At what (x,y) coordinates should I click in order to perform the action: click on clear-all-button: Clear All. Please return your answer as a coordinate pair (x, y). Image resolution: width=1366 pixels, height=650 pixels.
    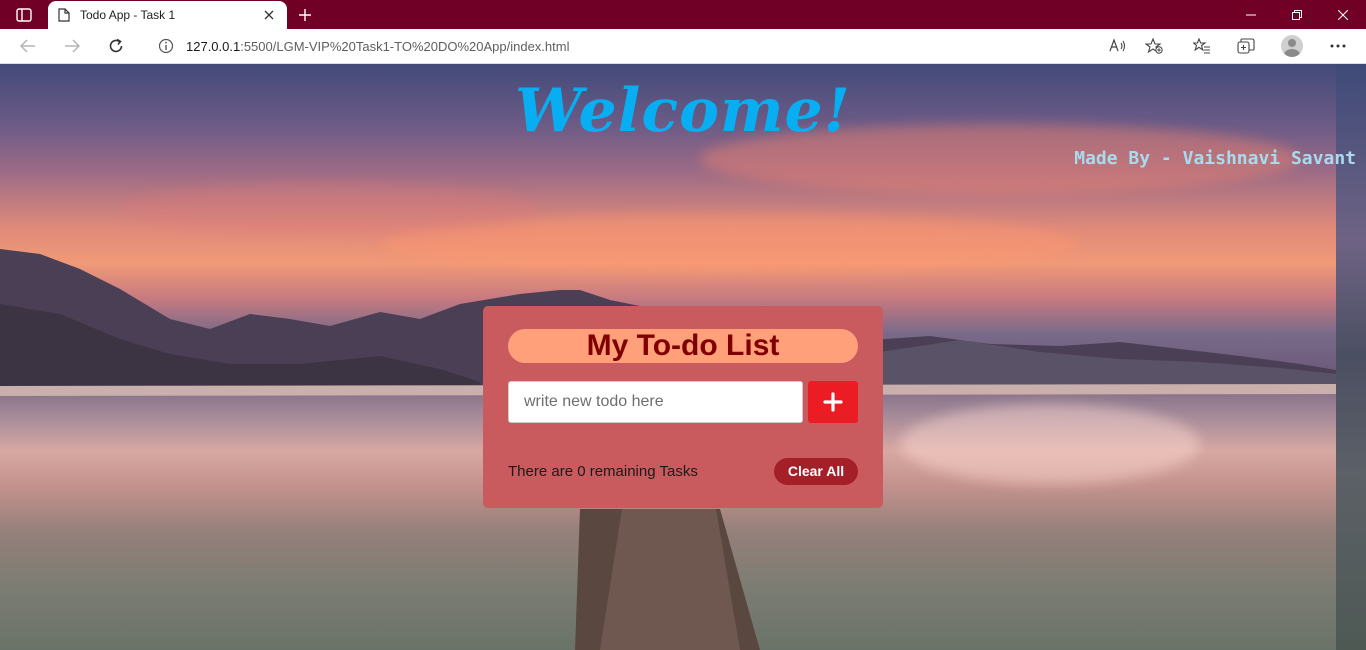
    Looking at the image, I should click on (816, 471).